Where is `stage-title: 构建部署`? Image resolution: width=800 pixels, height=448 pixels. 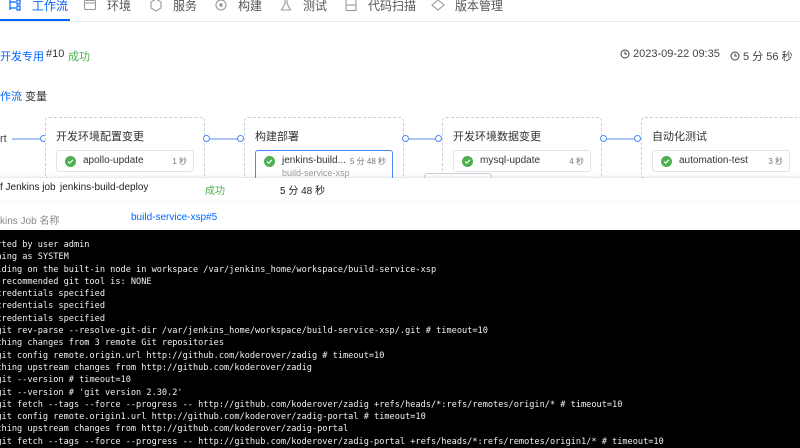
stage-title: 构建部署 is located at coordinates (277, 137).